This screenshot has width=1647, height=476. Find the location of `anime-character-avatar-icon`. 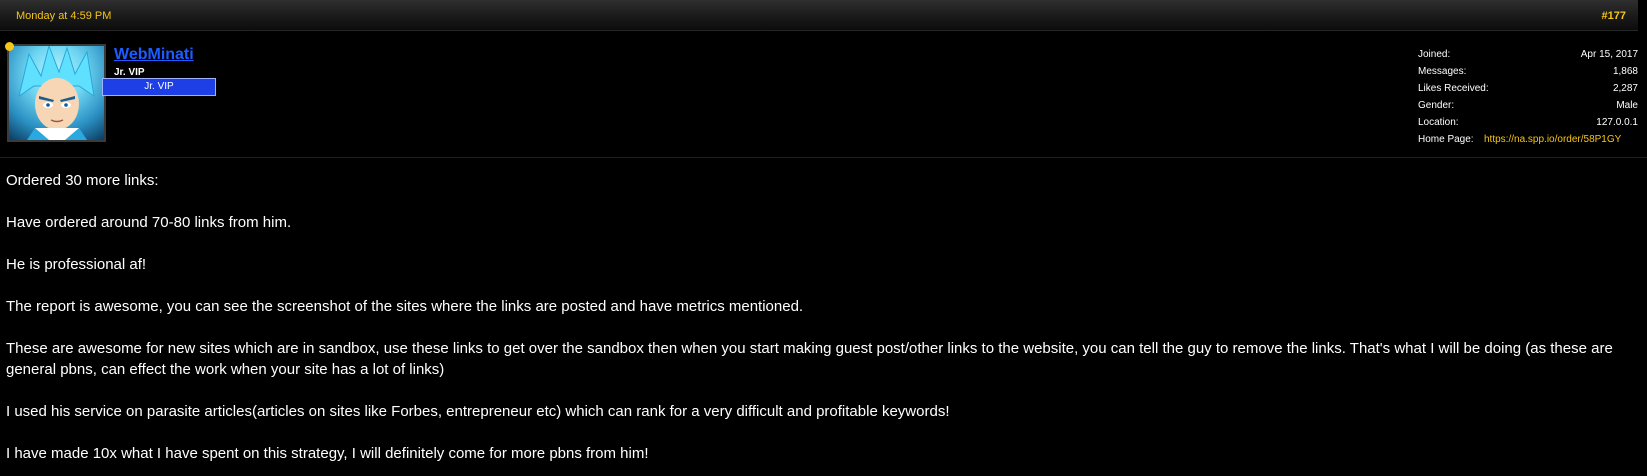

anime-character-avatar-icon is located at coordinates (56, 93).